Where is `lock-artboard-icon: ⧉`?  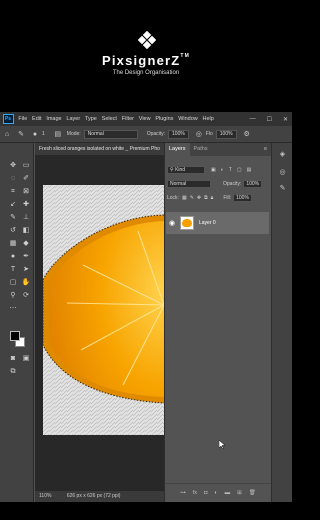
lock-artboard-icon: ⧉ is located at coordinates (206, 198).